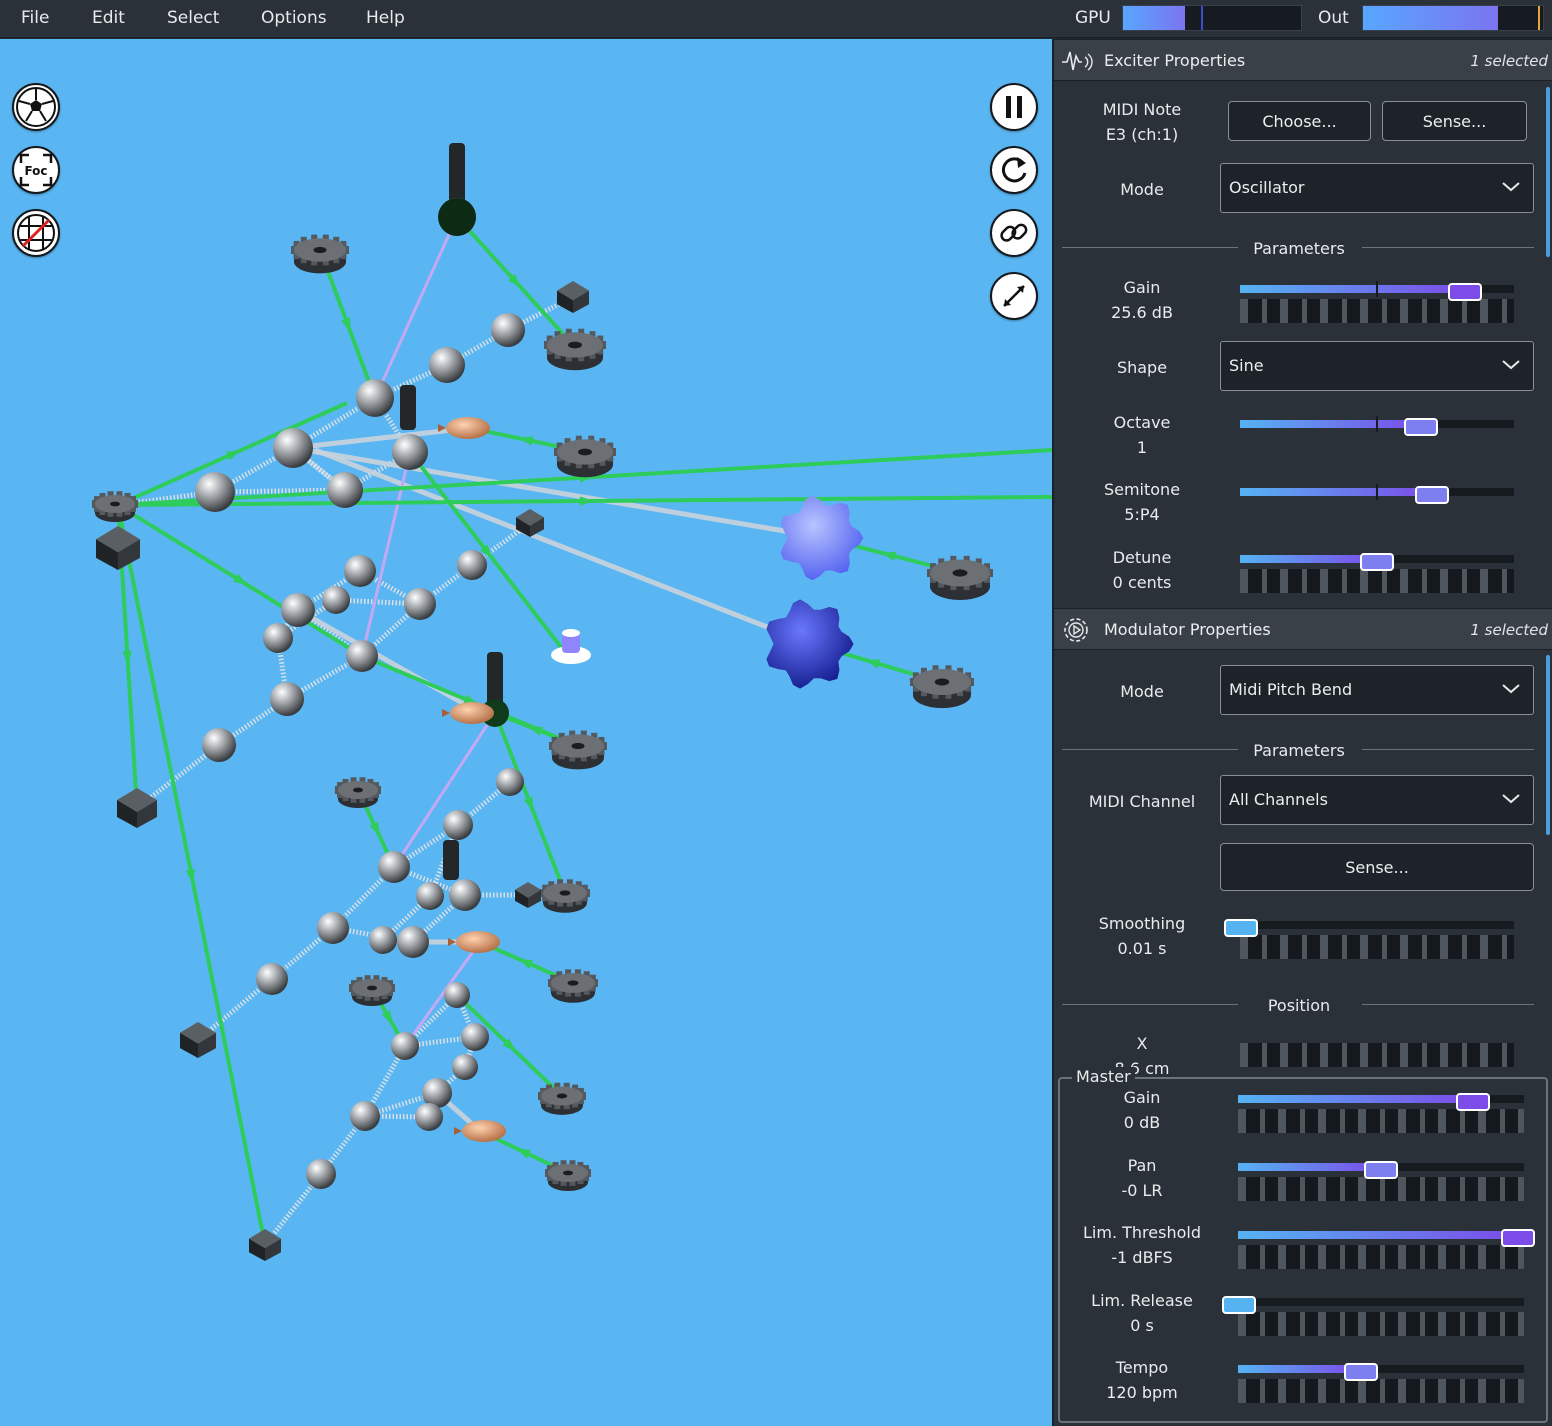 The height and width of the screenshot is (1426, 1552). I want to click on exciter-header: Exciter Properties 1 selected, so click(1303, 60).